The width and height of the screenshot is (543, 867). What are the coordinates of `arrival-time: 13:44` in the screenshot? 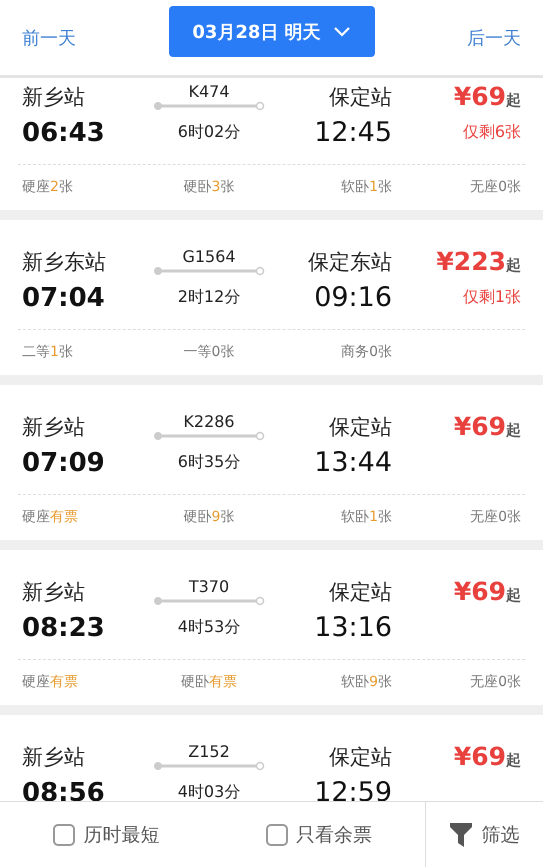 It's located at (353, 462).